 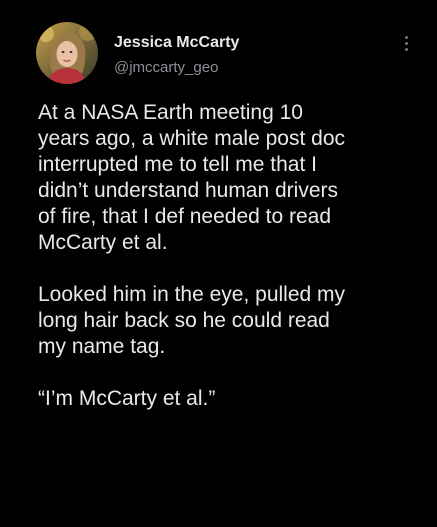 I want to click on more-options-button, so click(x=406, y=43).